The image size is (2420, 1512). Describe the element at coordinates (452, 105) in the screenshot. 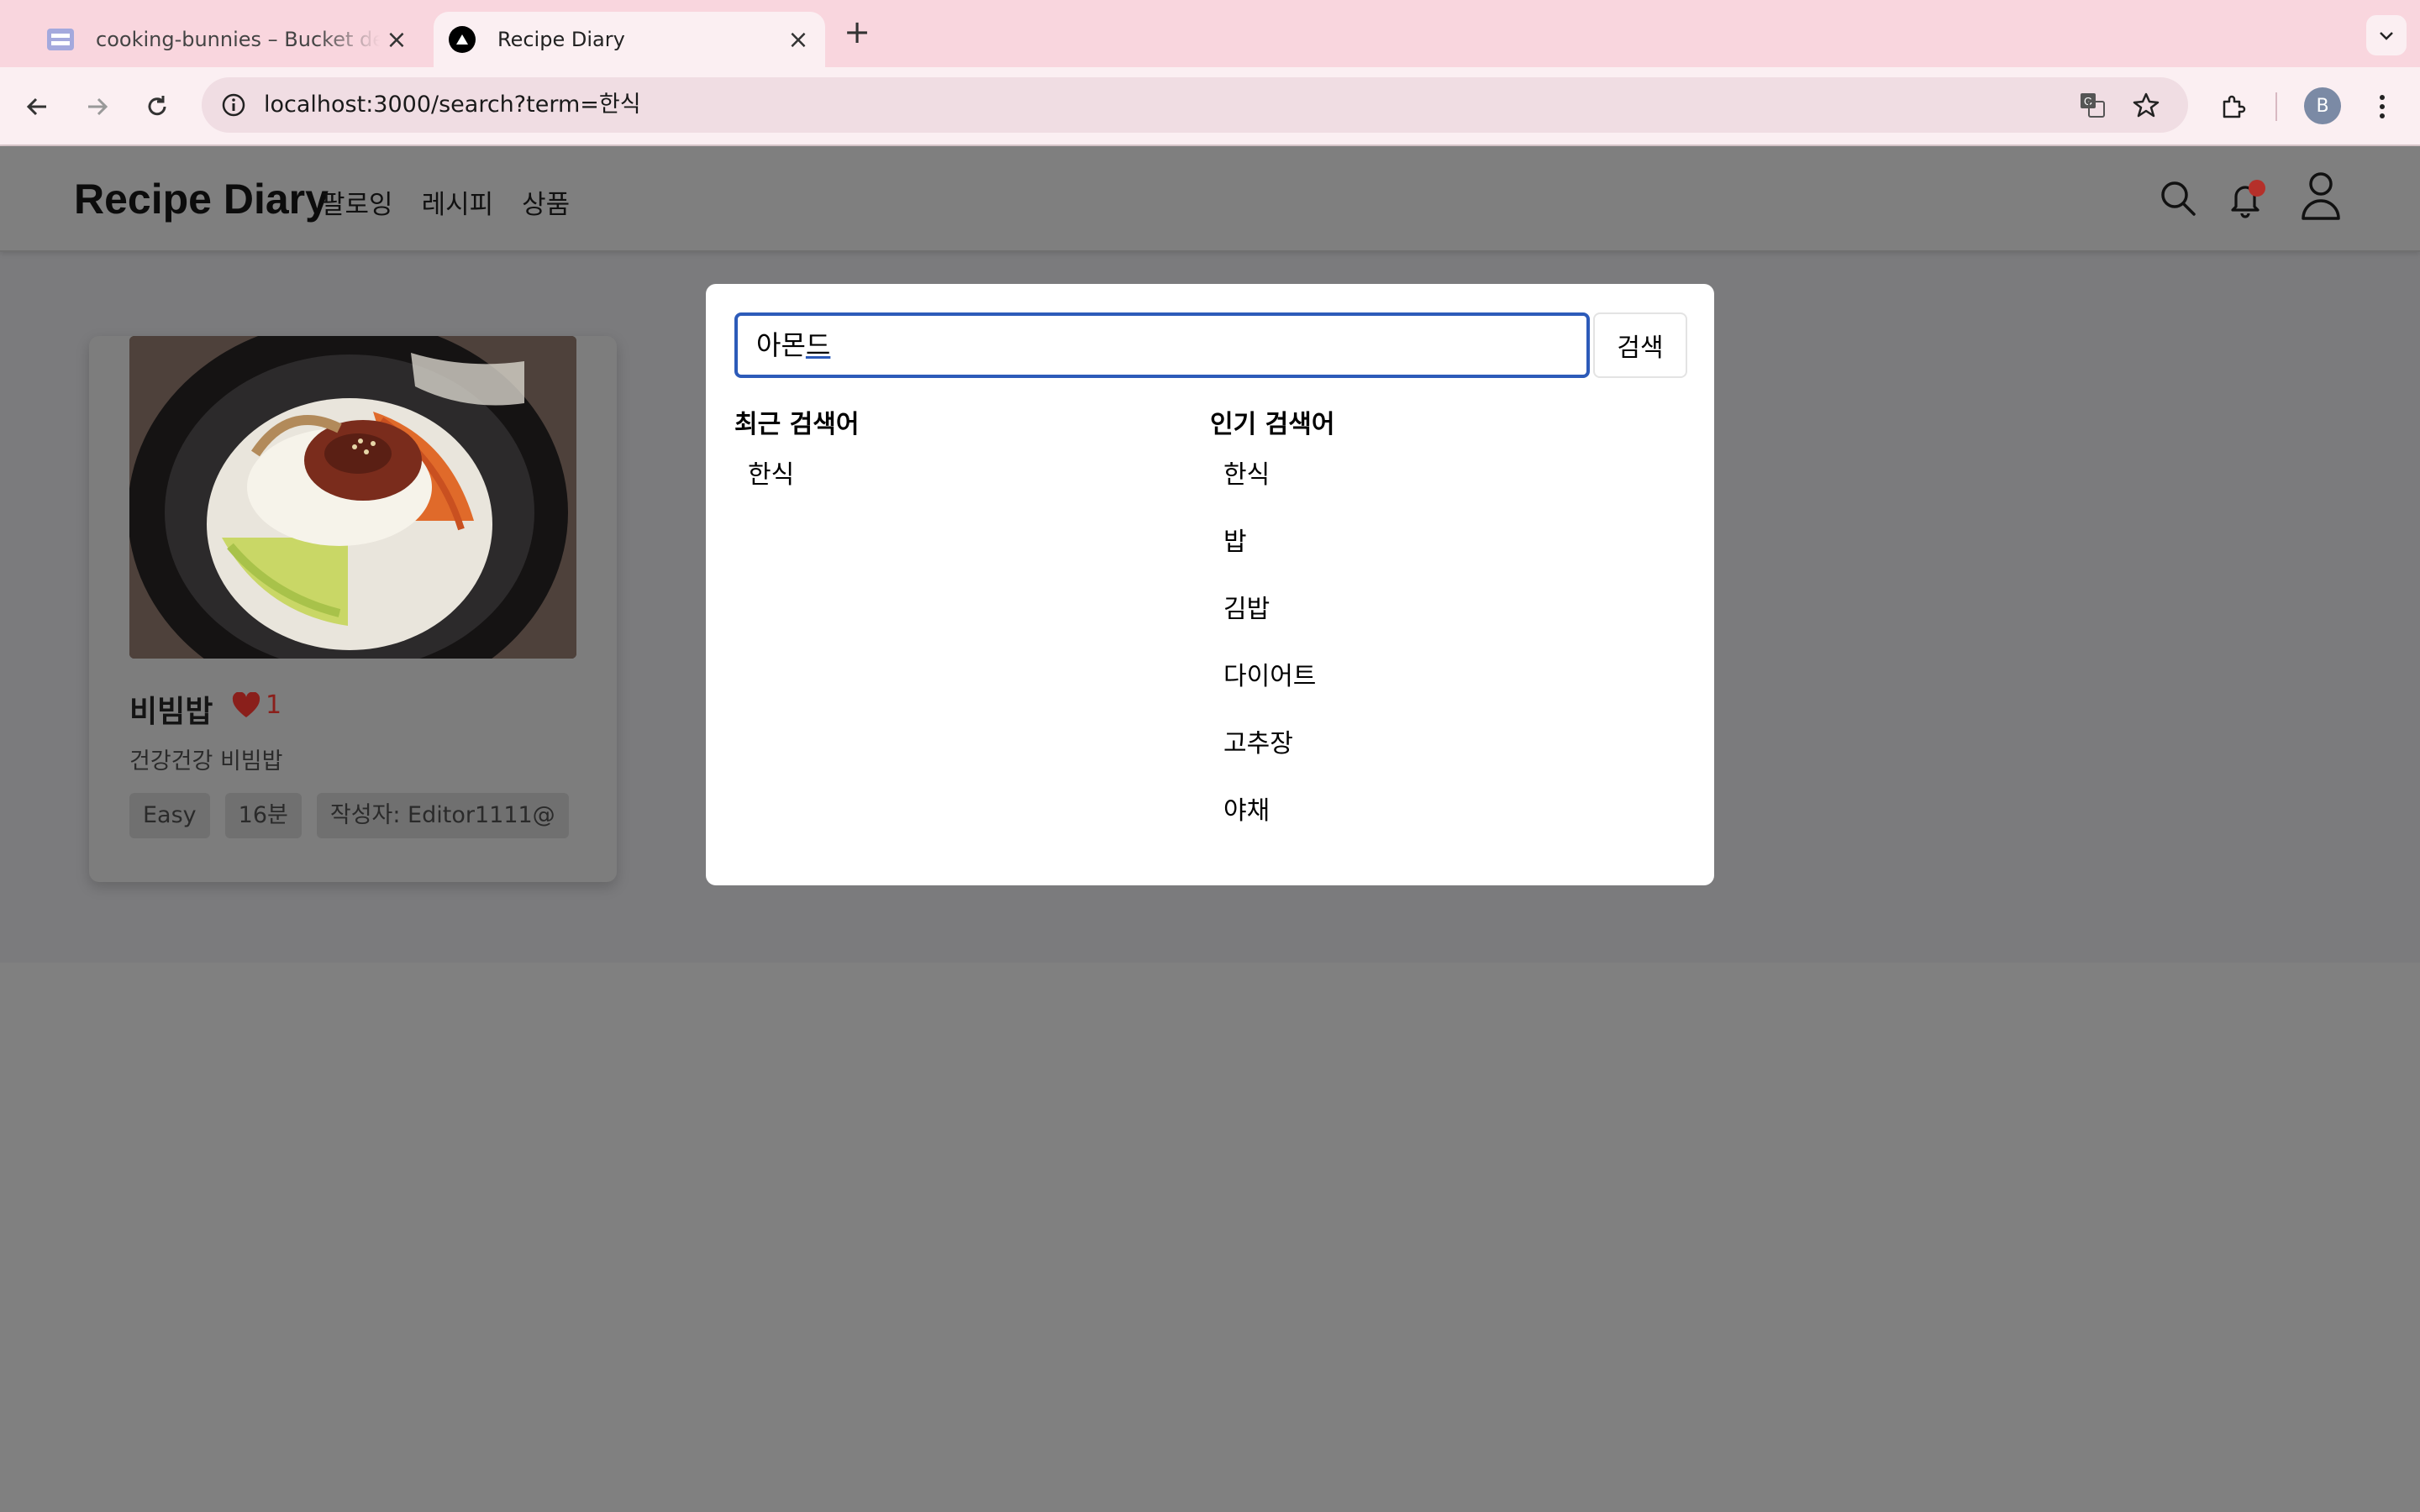

I see `url-text: localhost:3000/search?term=한식` at that location.